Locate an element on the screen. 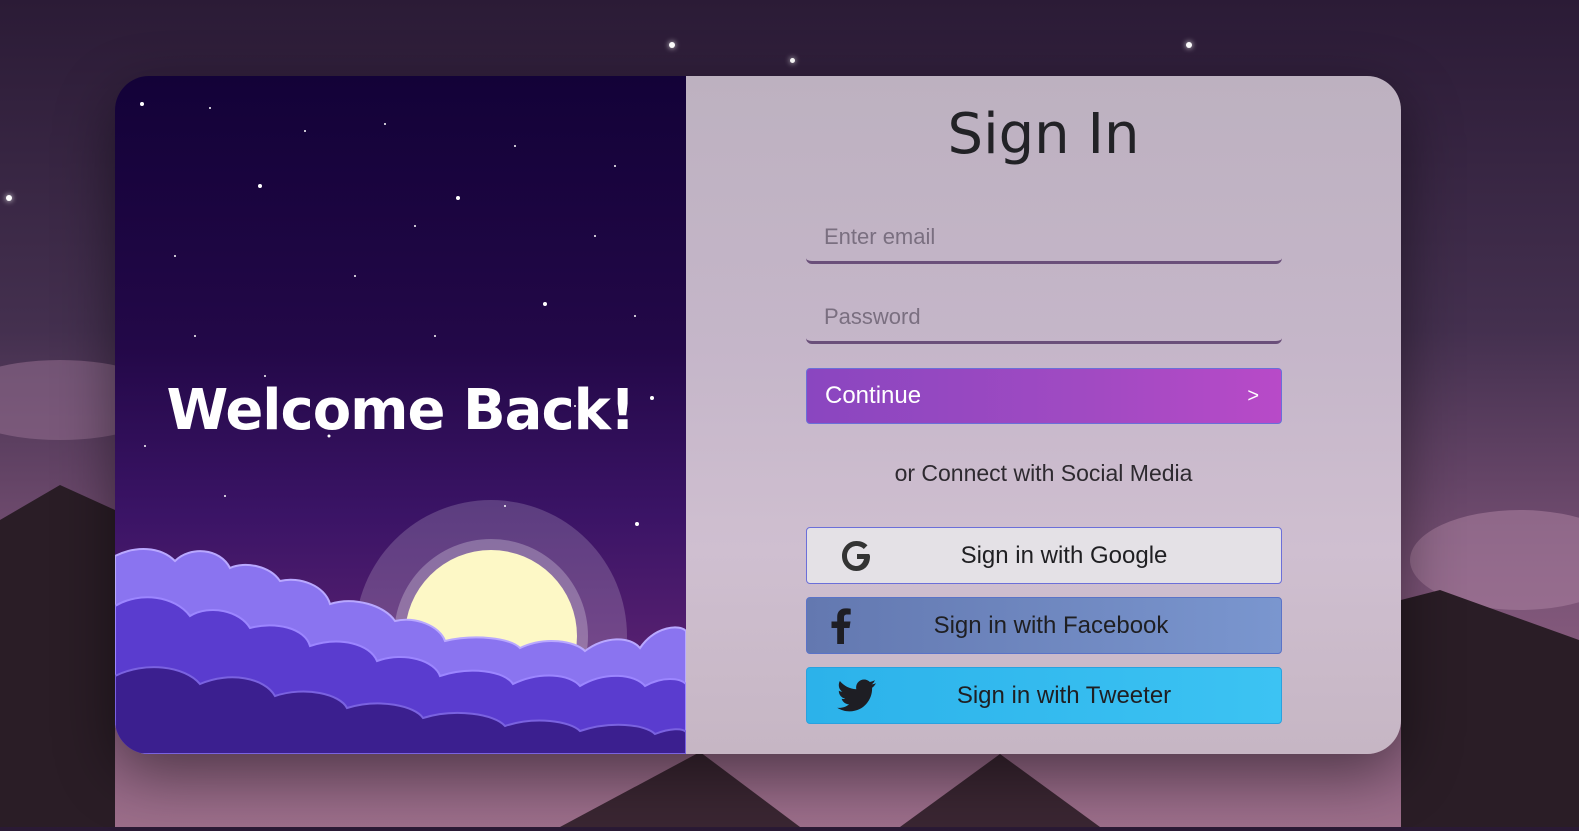  google-sign-in-button: Sign in with Google is located at coordinates (1044, 555).